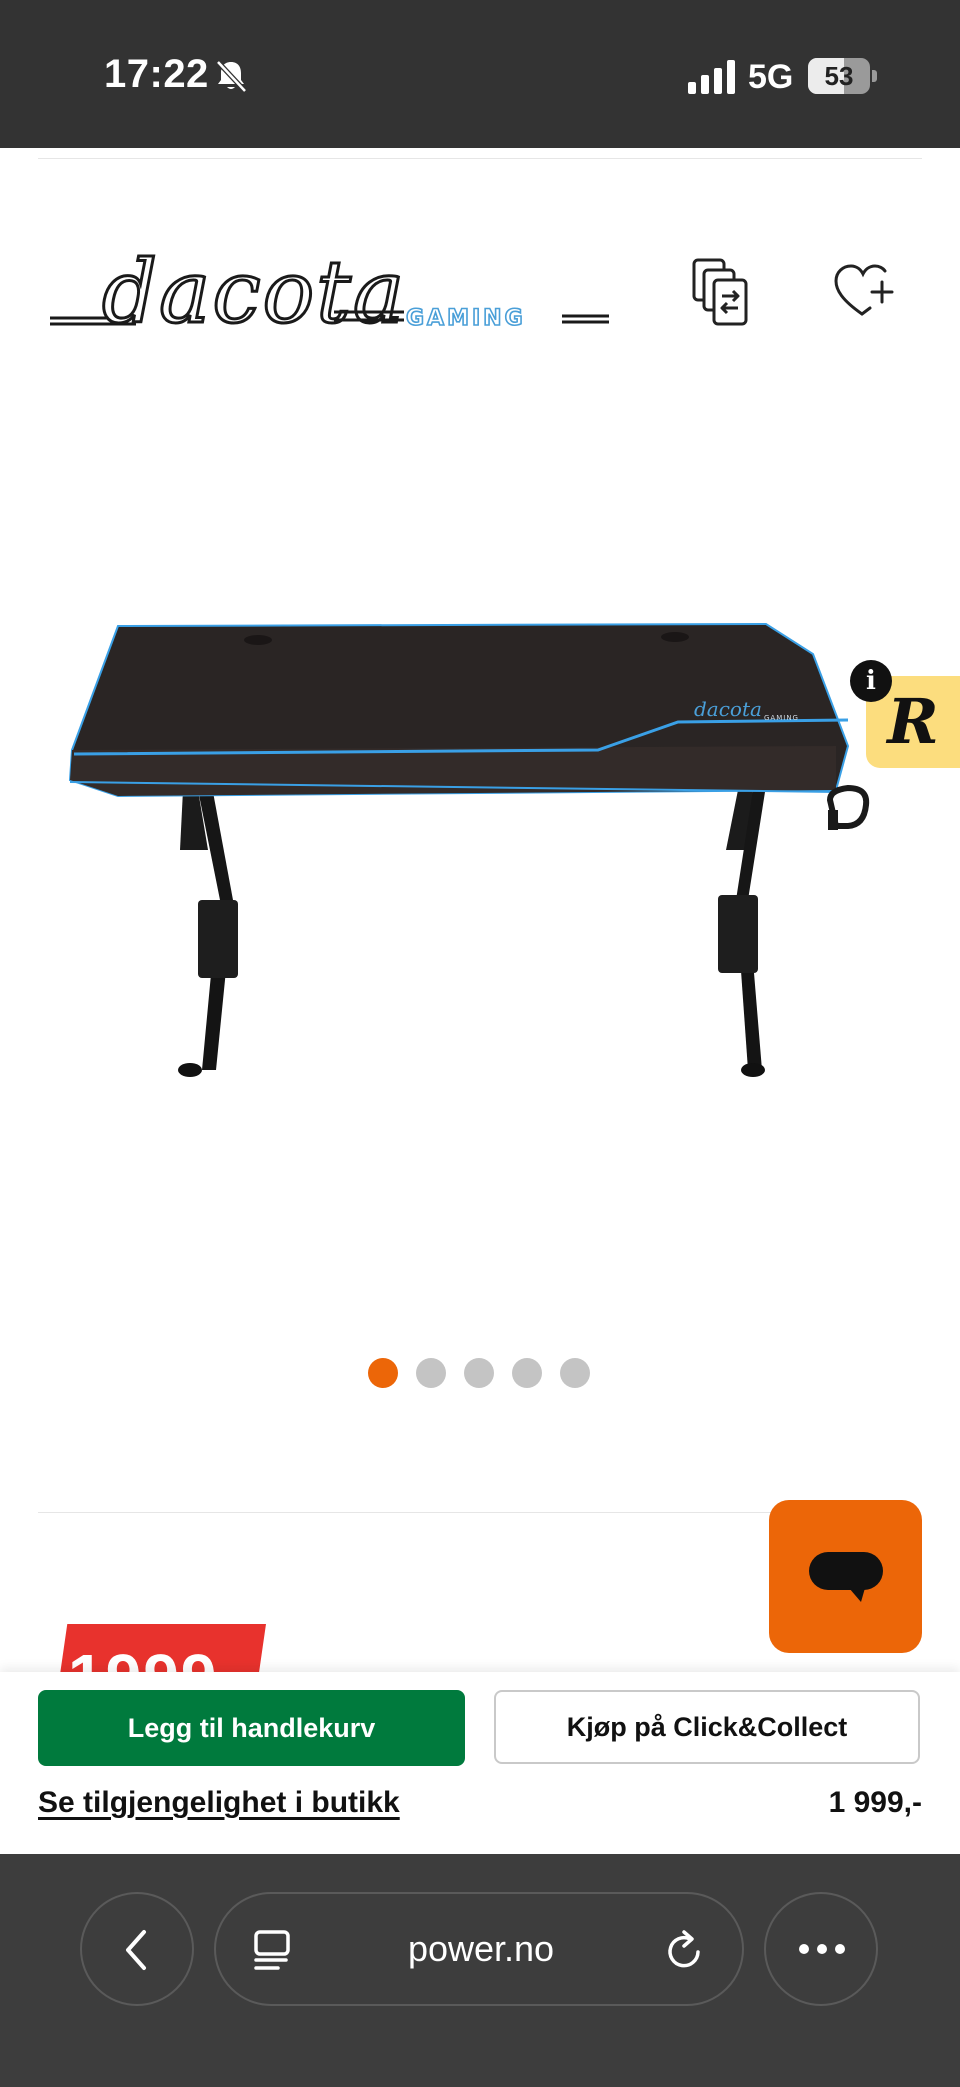 The image size is (960, 2087). Describe the element at coordinates (864, 292) in the screenshot. I see `wishlist-icon` at that location.